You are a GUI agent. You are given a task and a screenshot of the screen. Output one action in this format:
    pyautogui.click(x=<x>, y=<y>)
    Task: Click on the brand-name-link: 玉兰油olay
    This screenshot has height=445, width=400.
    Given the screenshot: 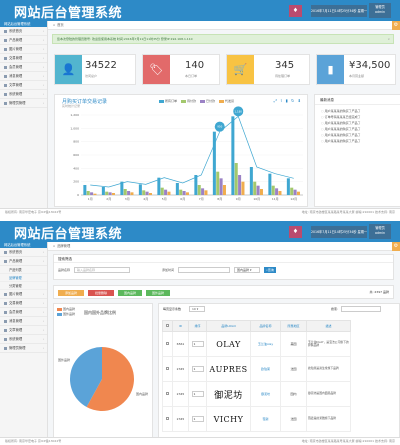 What is the action you would take?
    pyautogui.click(x=265, y=344)
    